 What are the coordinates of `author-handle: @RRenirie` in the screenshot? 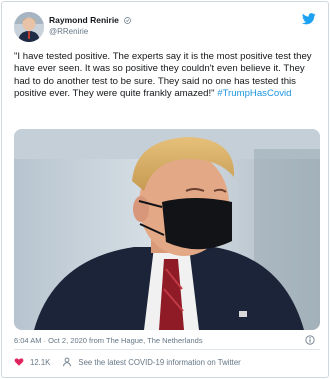 It's located at (68, 31).